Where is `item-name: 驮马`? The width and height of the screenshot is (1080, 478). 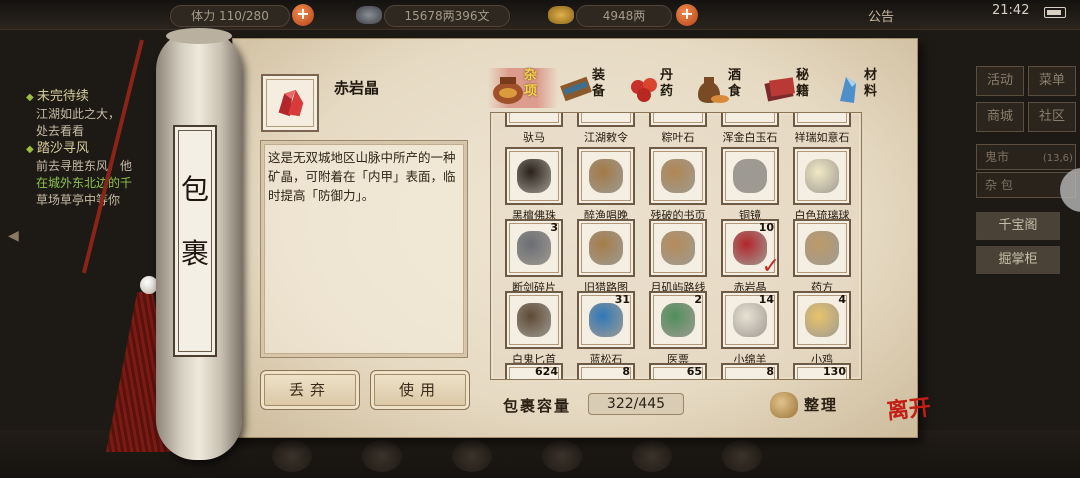 item-name: 驮马 is located at coordinates (534, 137).